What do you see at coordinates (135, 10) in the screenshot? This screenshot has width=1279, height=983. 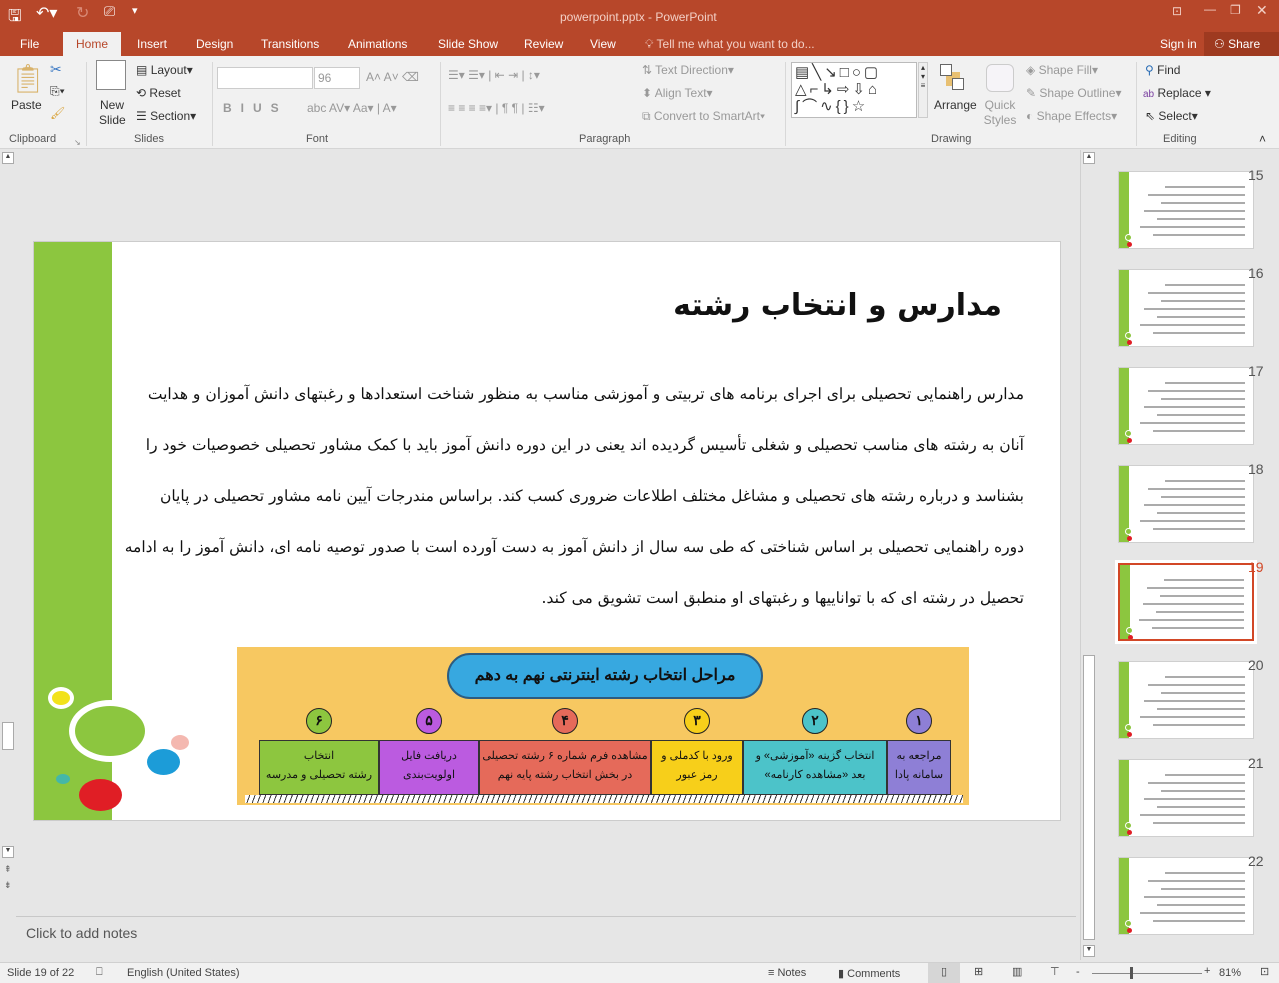 I see `customize-qat-icon: ▾` at bounding box center [135, 10].